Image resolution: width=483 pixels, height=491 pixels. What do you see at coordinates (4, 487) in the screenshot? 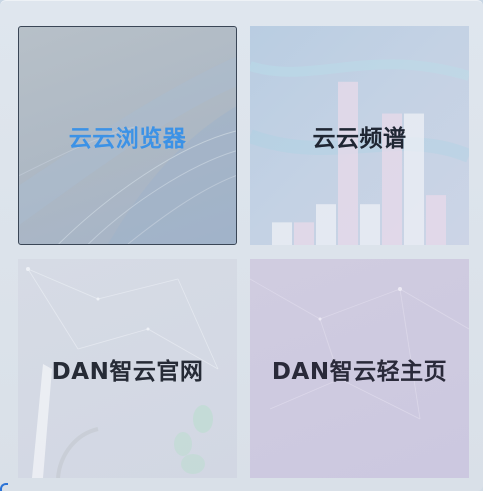
I see `resize-corner-icon` at bounding box center [4, 487].